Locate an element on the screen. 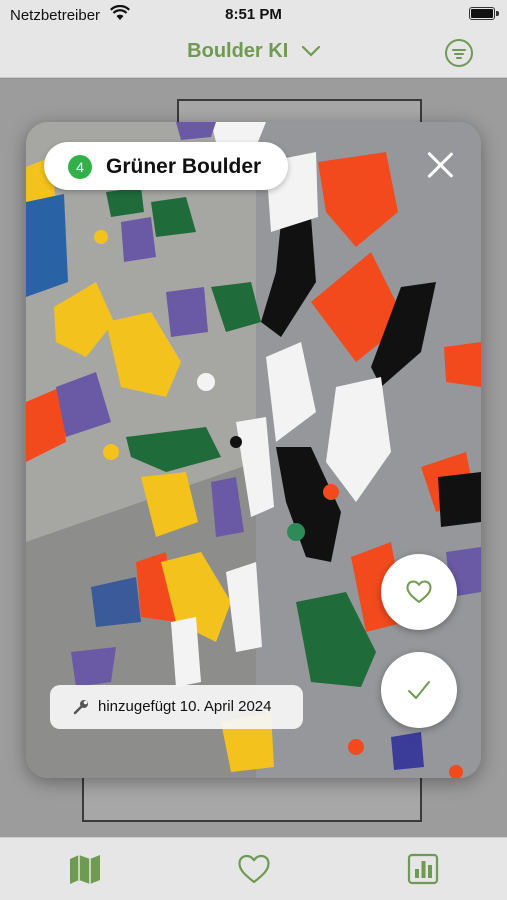 The image size is (507, 900). tab-bar is located at coordinates (253, 868).